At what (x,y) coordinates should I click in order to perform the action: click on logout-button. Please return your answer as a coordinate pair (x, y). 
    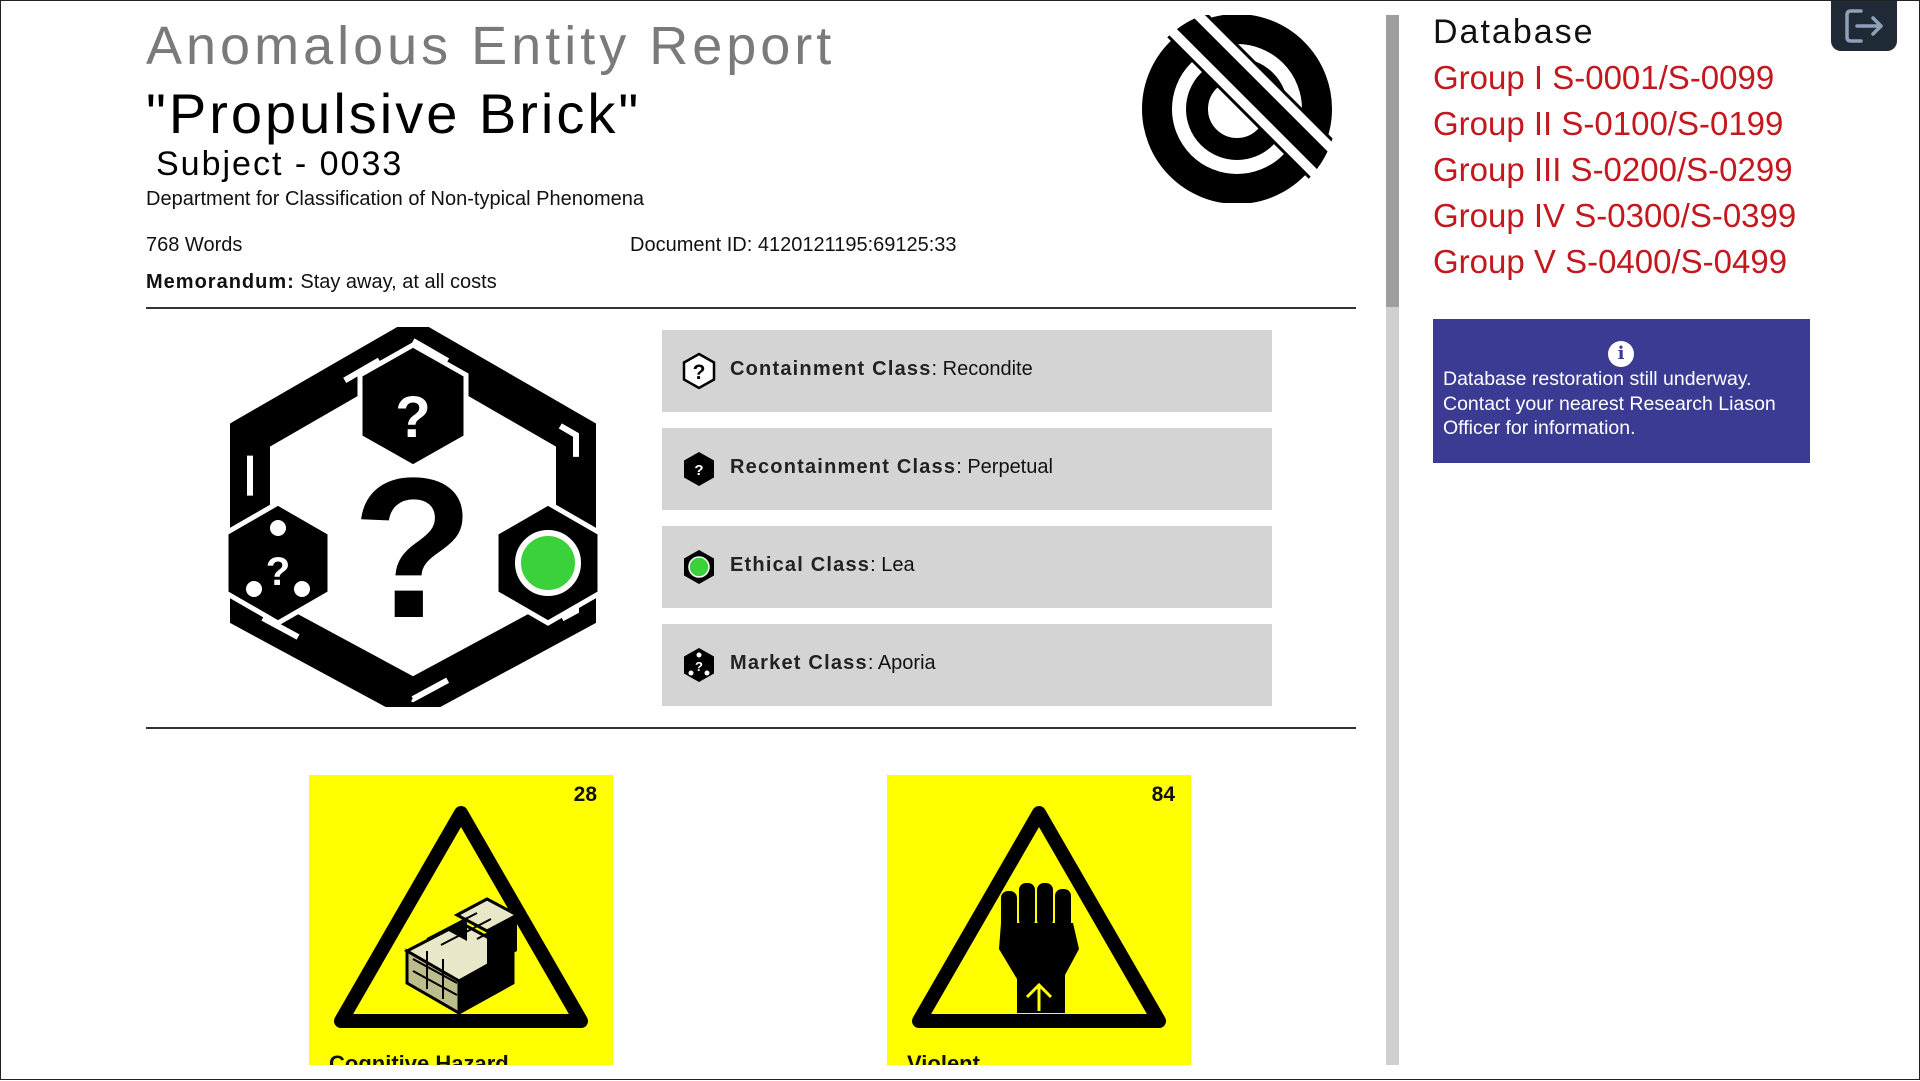
    Looking at the image, I should click on (1864, 26).